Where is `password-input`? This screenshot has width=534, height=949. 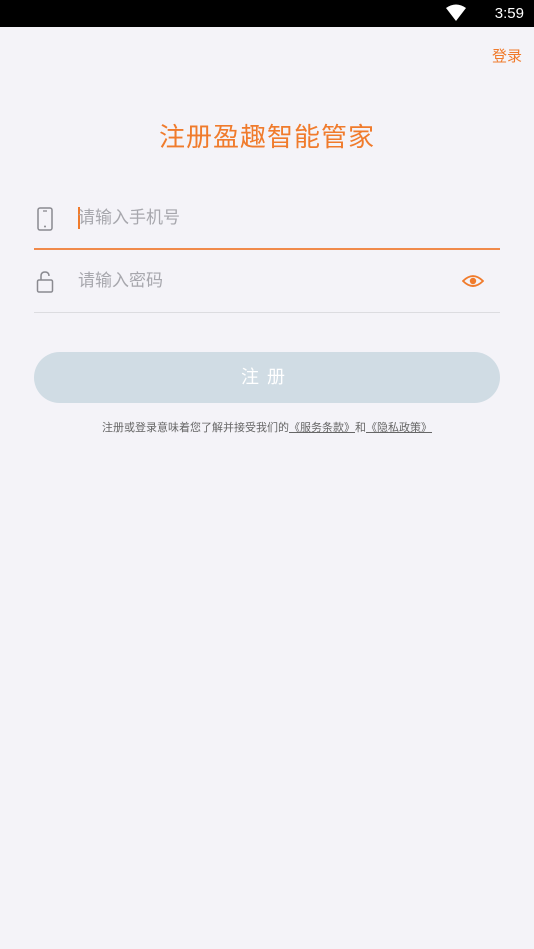 password-input is located at coordinates (268, 281).